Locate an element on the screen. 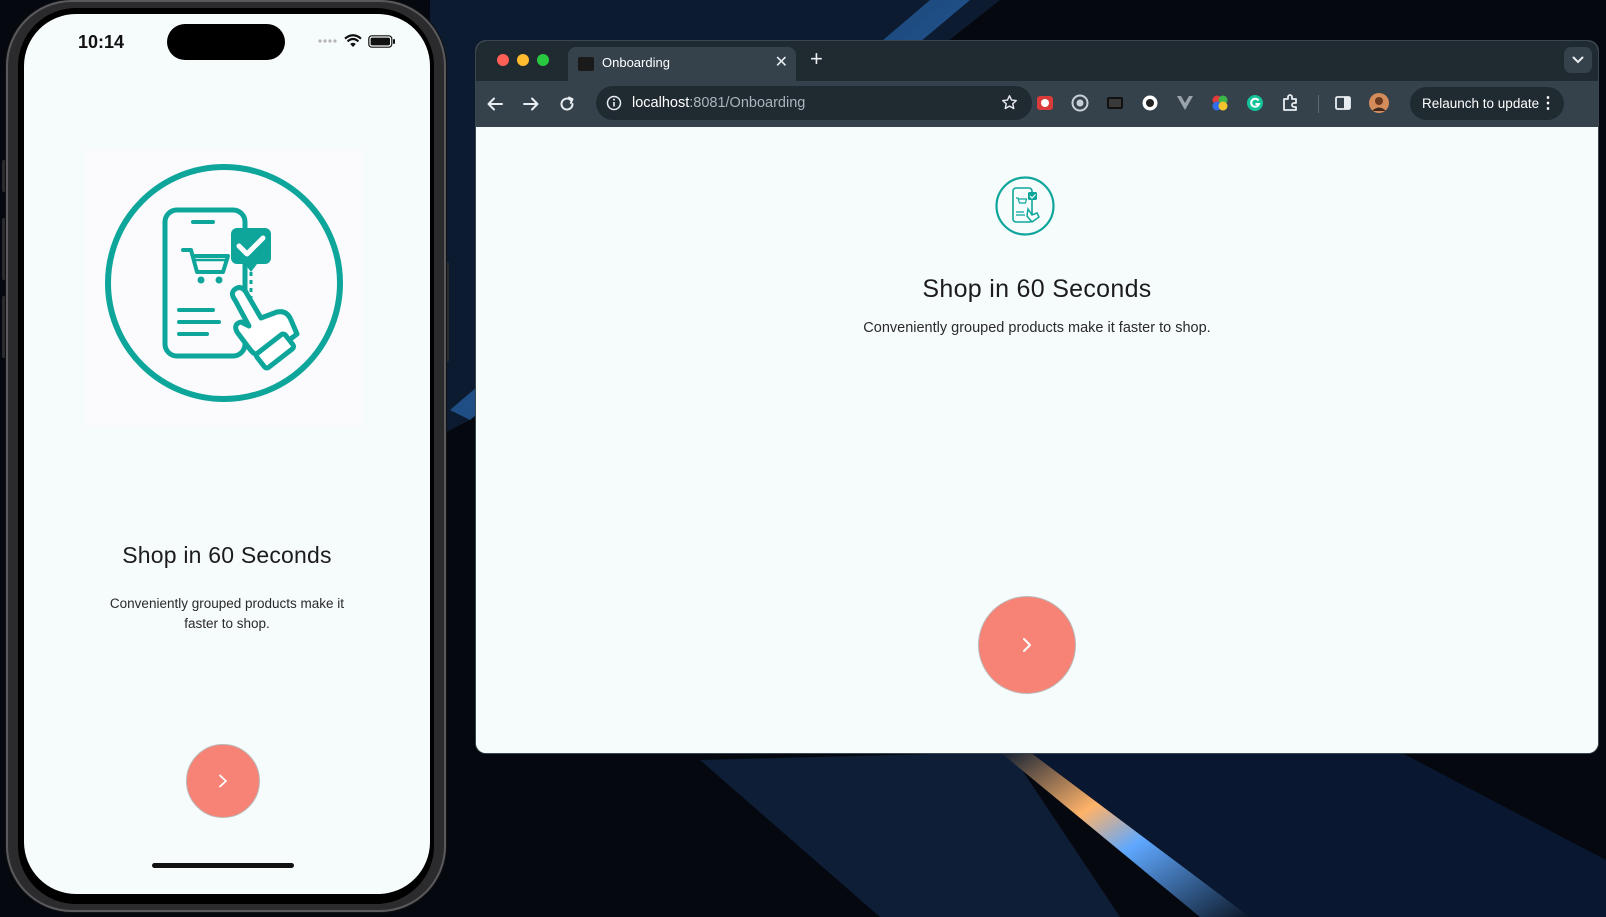  window-minimize-button is located at coordinates (523, 60).